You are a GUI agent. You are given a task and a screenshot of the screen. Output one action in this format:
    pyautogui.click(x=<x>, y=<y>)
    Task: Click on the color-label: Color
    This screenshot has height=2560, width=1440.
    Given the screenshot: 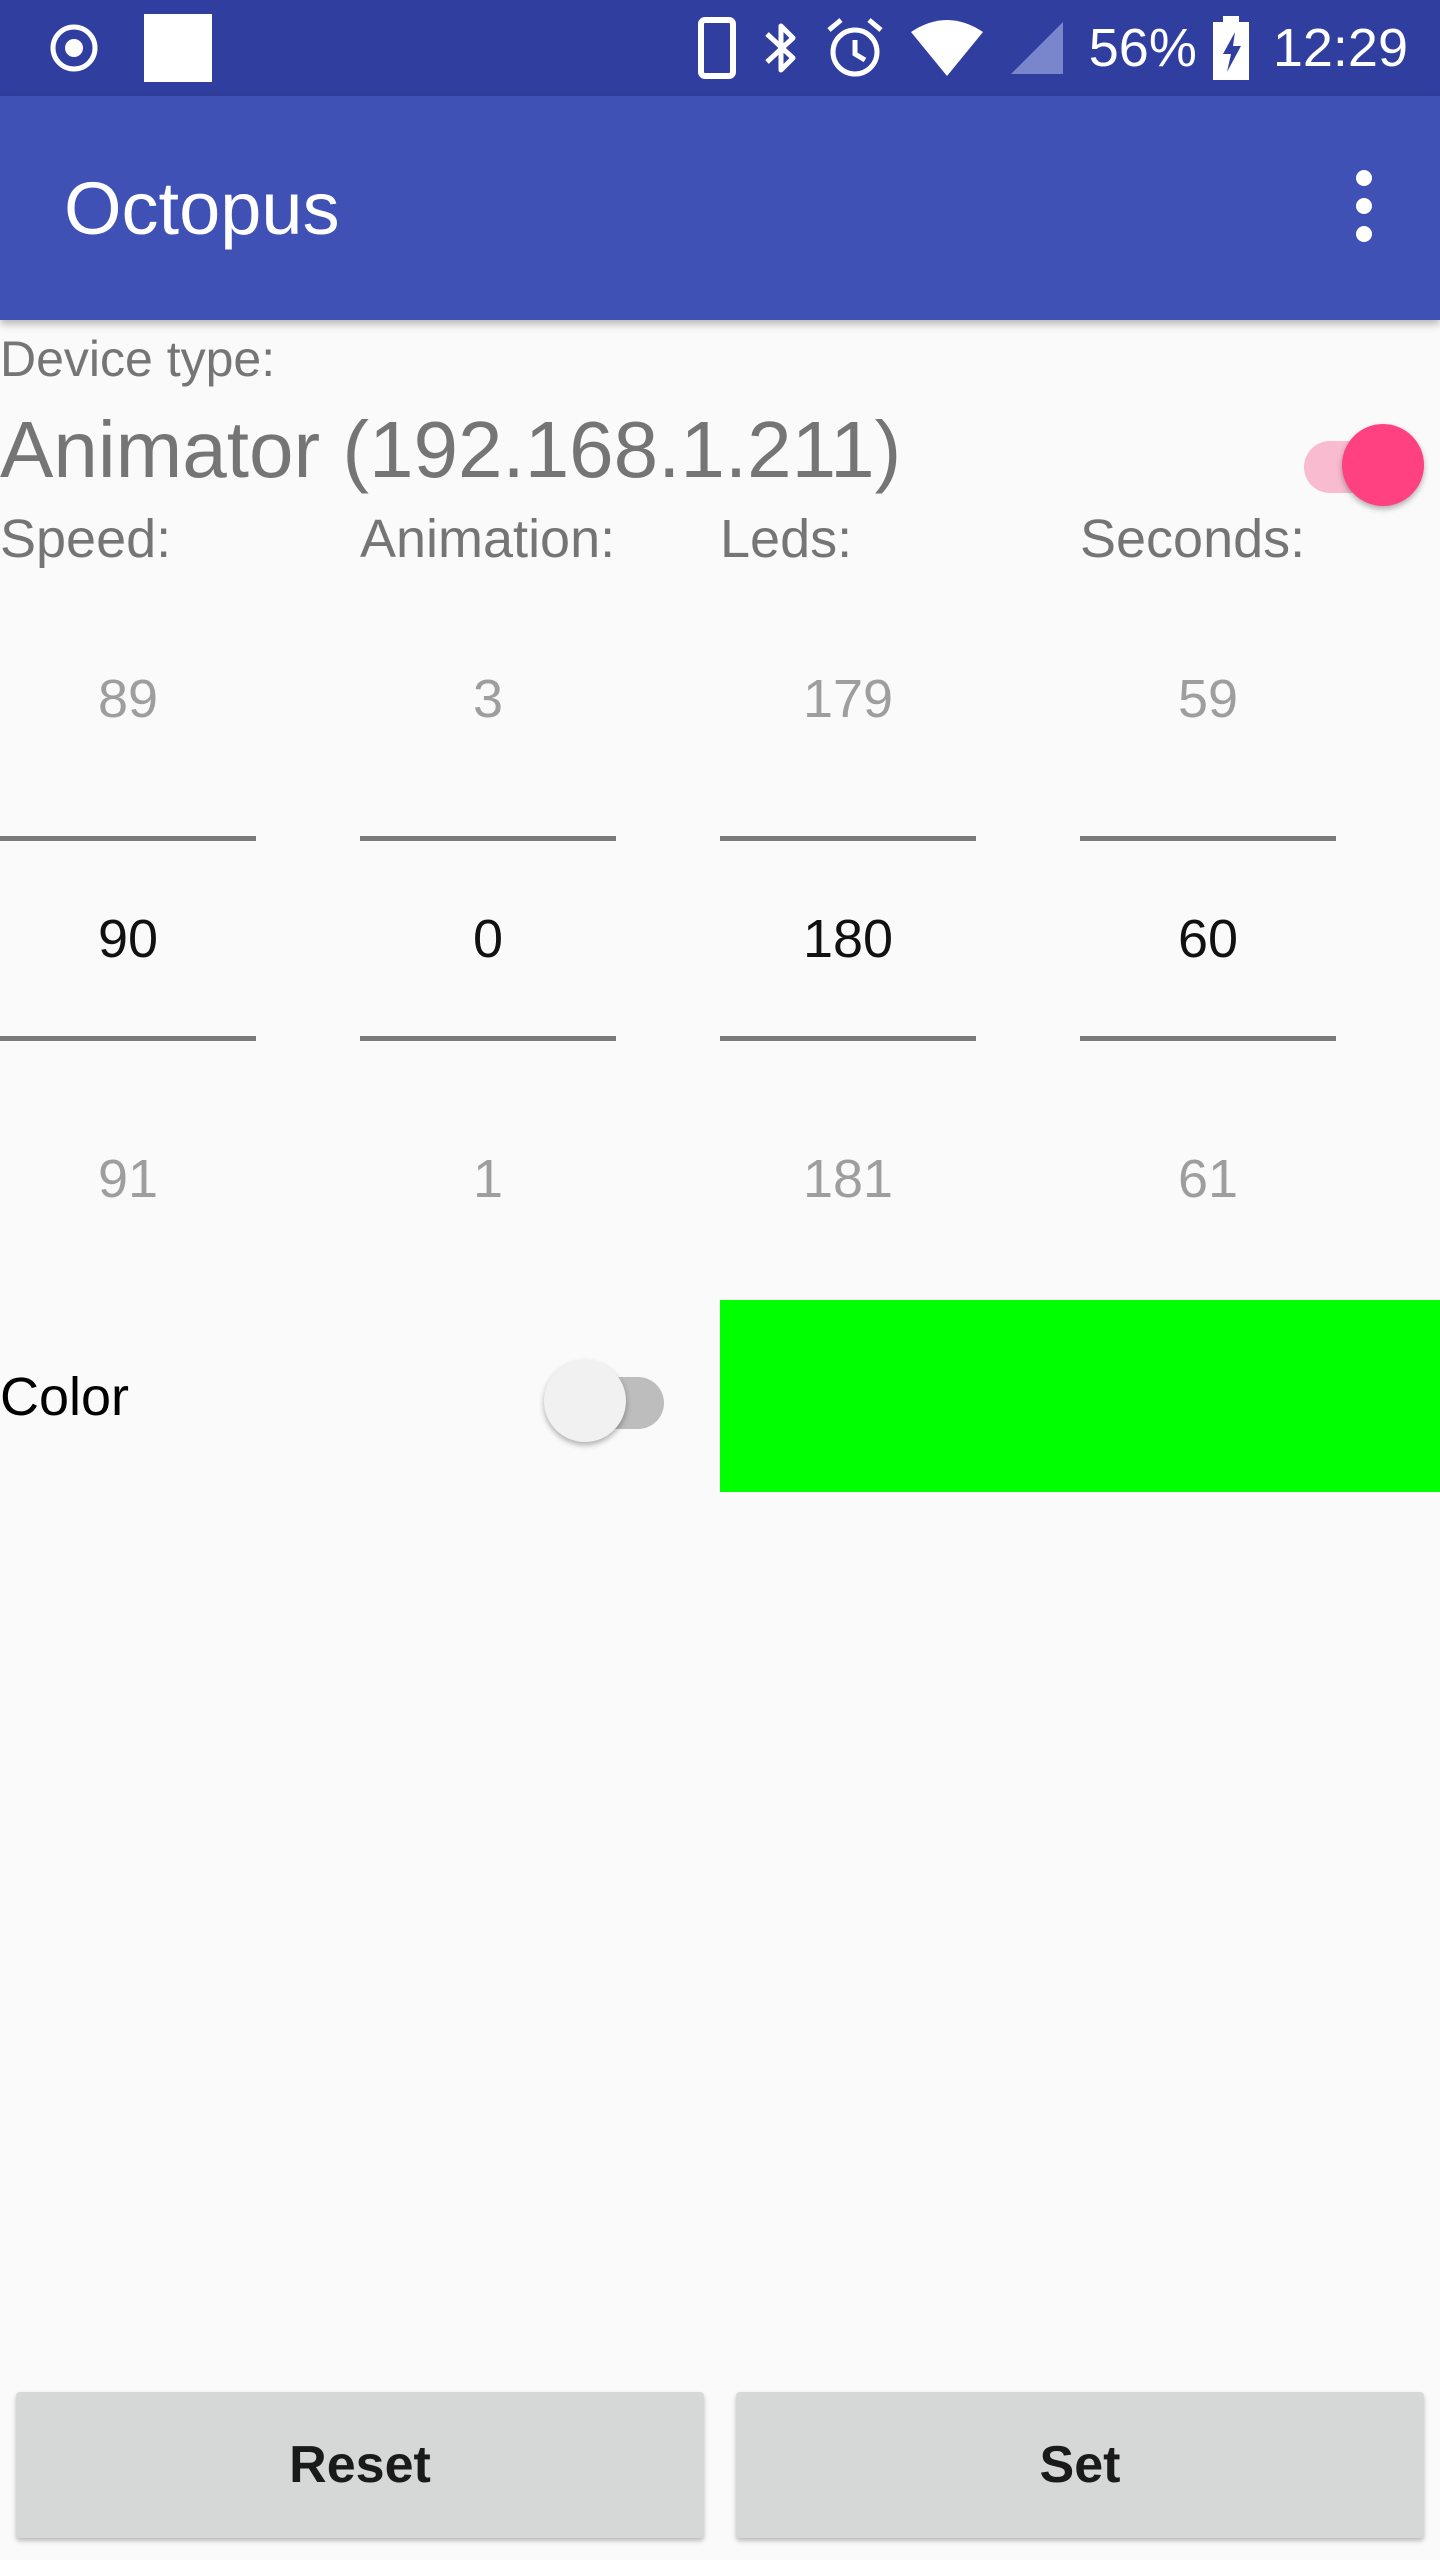 What is the action you would take?
    pyautogui.click(x=65, y=1397)
    